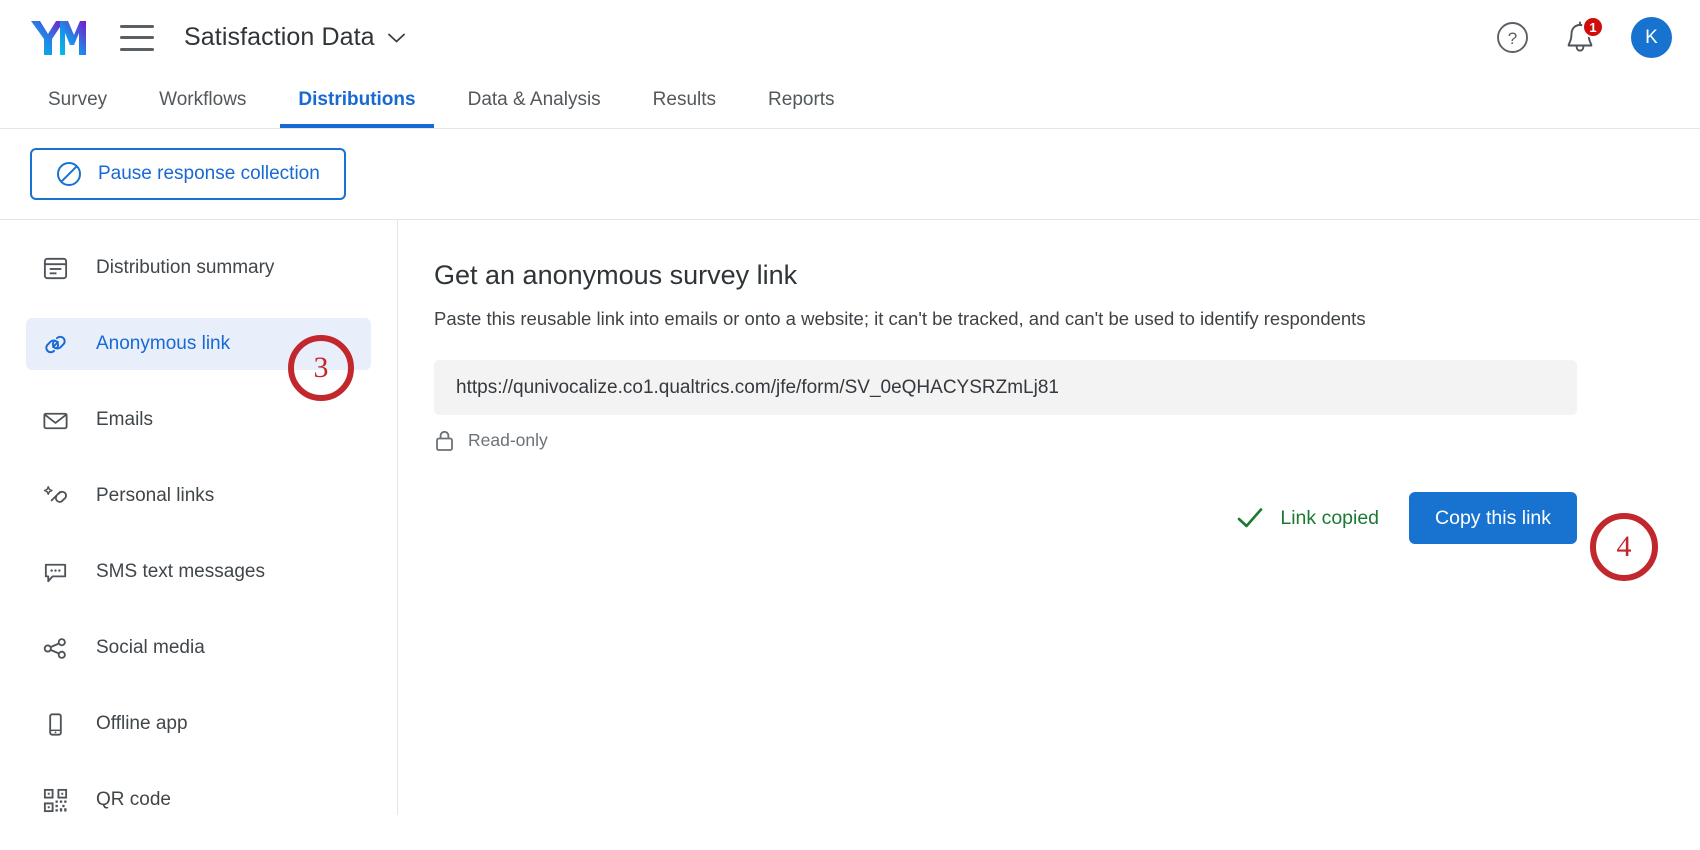  Describe the element at coordinates (198, 420) in the screenshot. I see `sidebar-item-emails: Emails` at that location.